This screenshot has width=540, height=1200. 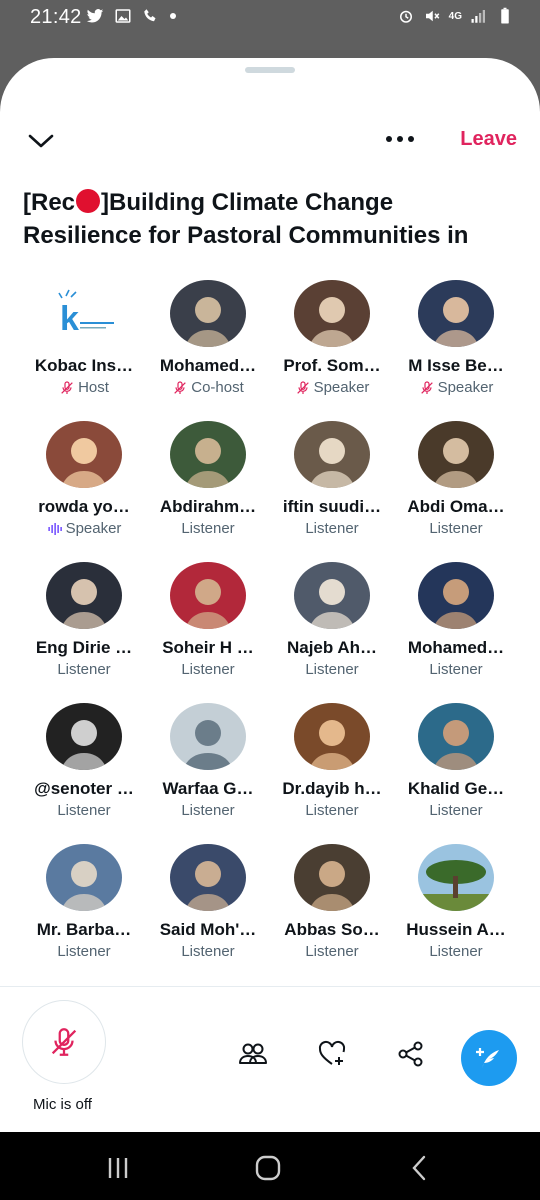 I want to click on participant-card: Dr.dayib h… Listener, so click(x=332, y=761).